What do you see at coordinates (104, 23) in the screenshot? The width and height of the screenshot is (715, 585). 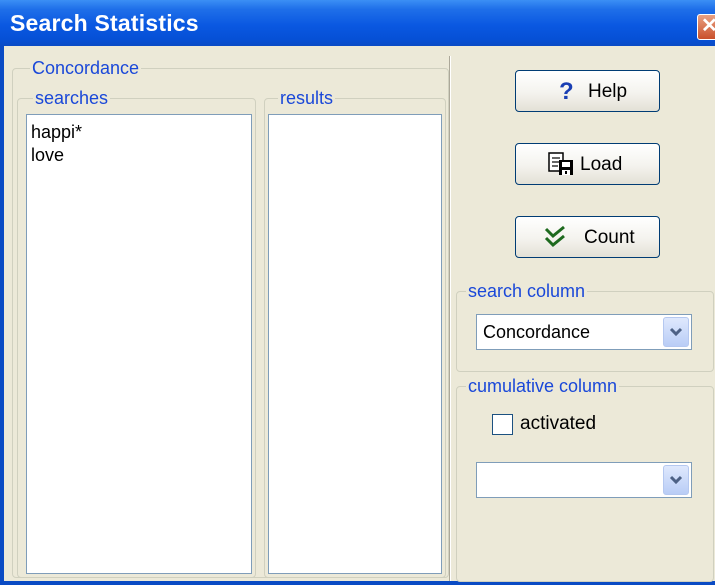 I see `window-title: Search Statistics` at bounding box center [104, 23].